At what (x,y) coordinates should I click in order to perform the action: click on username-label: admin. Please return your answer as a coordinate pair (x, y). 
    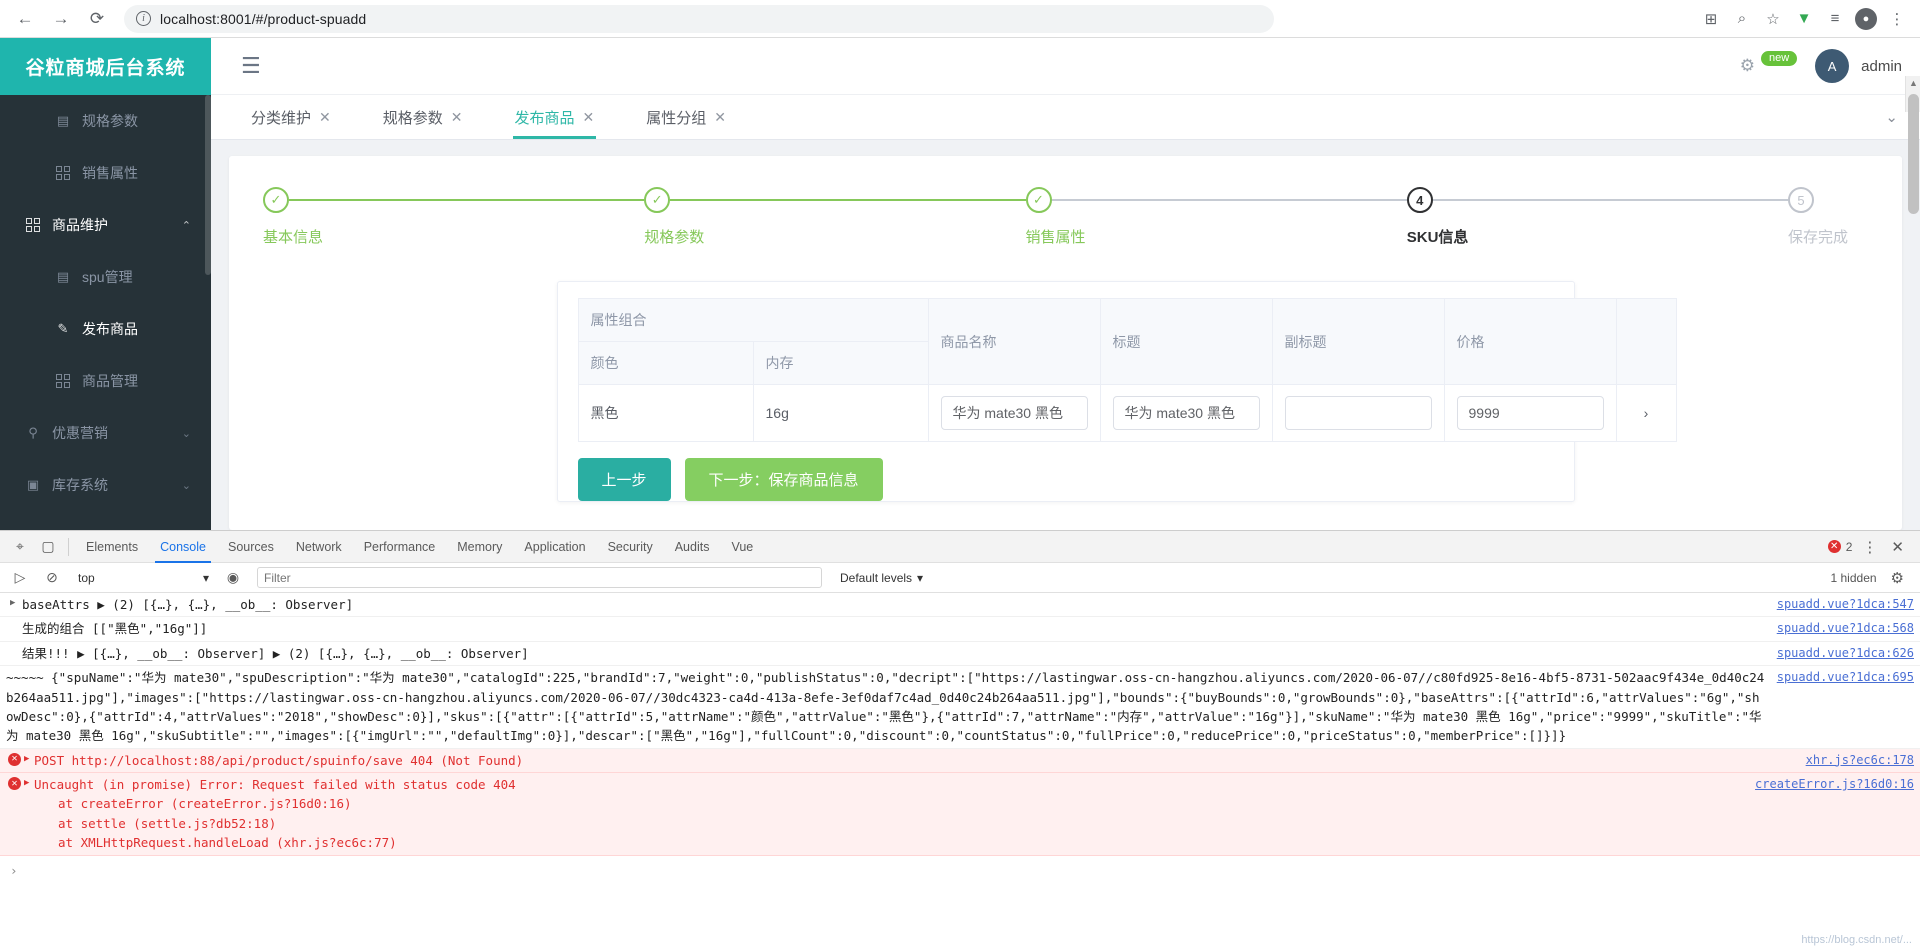
    Looking at the image, I should click on (1881, 66).